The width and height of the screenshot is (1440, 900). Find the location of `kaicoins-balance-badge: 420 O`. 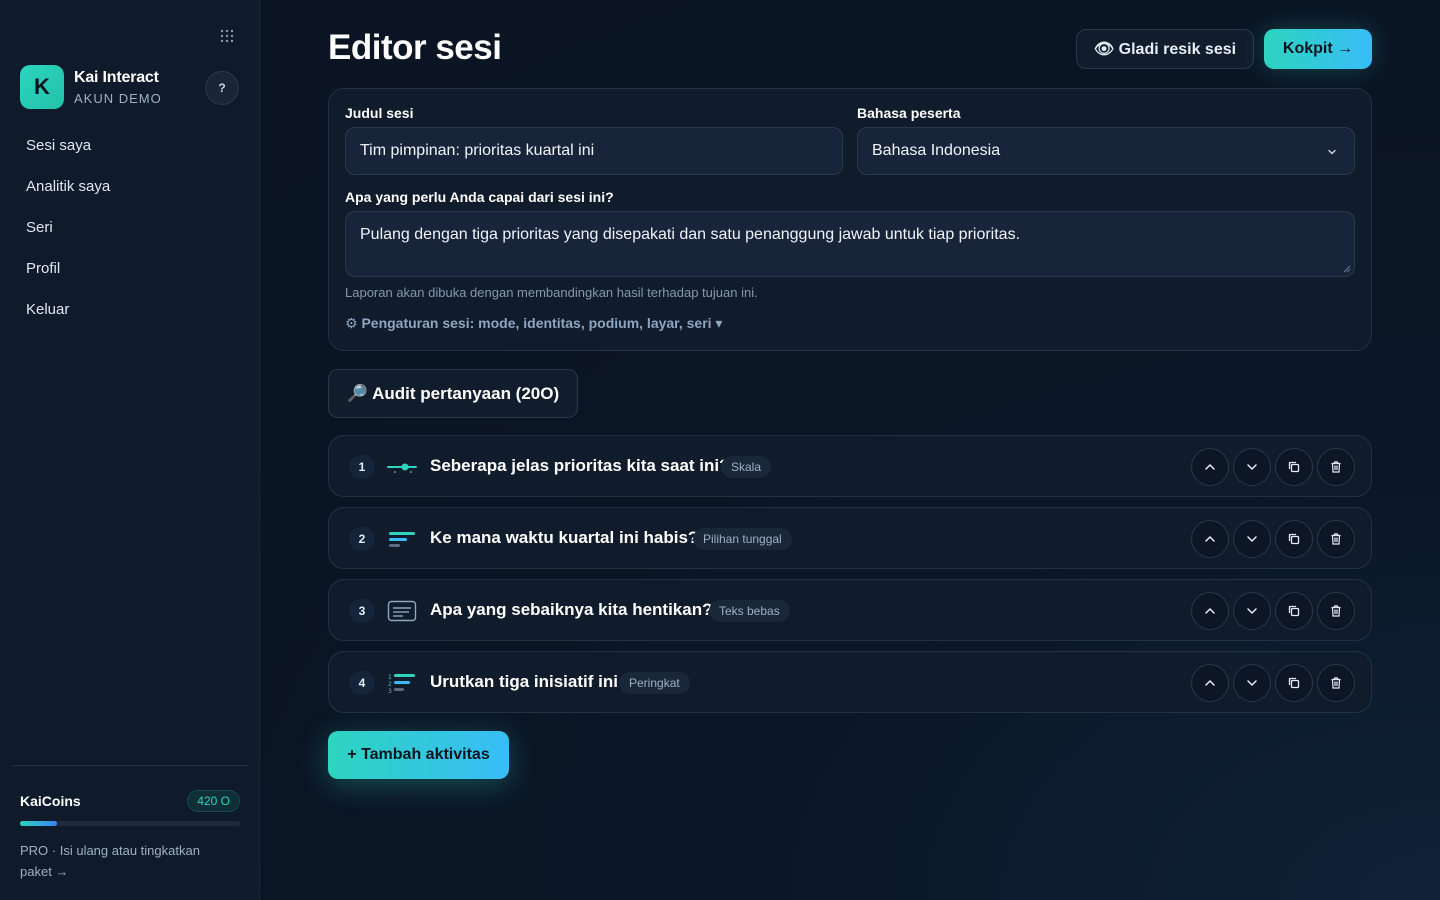

kaicoins-balance-badge: 420 O is located at coordinates (213, 801).